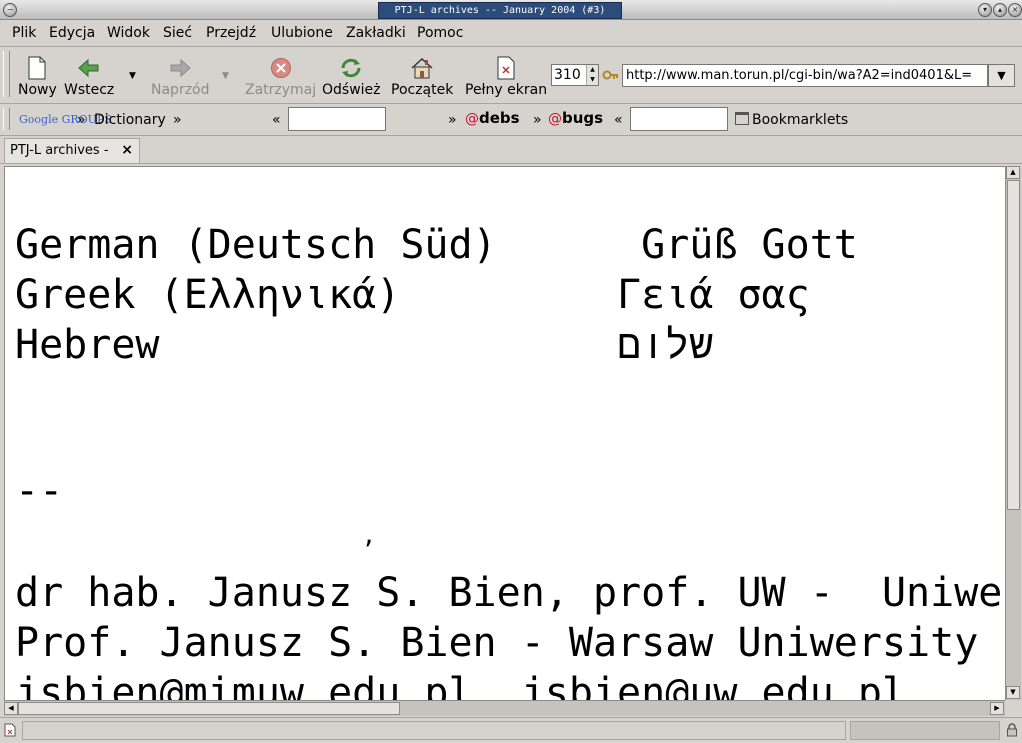 Image resolution: width=1022 pixels, height=743 pixels. What do you see at coordinates (1013, 692) in the screenshot?
I see `scroll-down-arrow-icon: ▼` at bounding box center [1013, 692].